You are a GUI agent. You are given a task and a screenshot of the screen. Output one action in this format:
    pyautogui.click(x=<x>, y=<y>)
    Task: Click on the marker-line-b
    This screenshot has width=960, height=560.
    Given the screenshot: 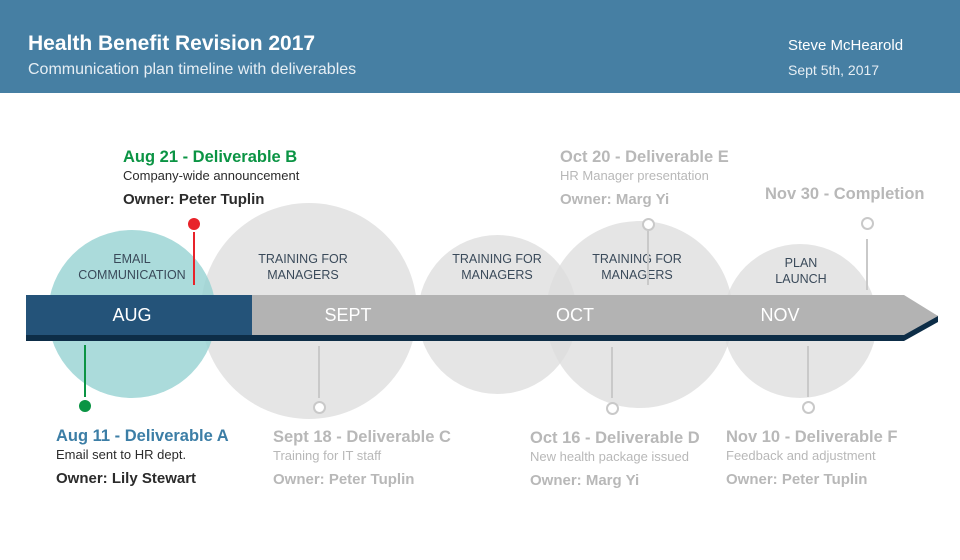 What is the action you would take?
    pyautogui.click(x=194, y=258)
    